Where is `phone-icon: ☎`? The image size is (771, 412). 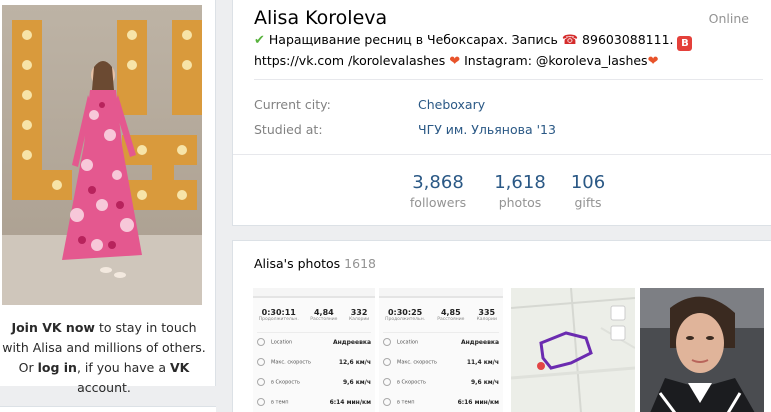 phone-icon: ☎ is located at coordinates (570, 40).